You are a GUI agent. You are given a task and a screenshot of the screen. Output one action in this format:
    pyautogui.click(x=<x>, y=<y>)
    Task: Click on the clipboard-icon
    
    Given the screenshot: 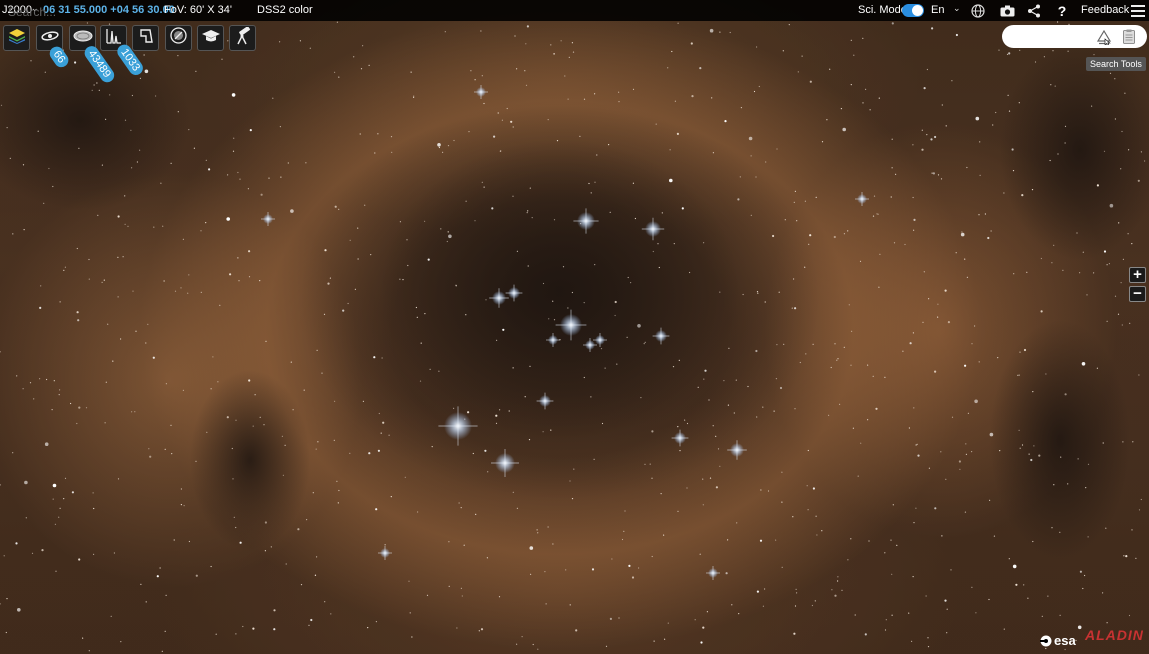 What is the action you would take?
    pyautogui.click(x=1128, y=36)
    